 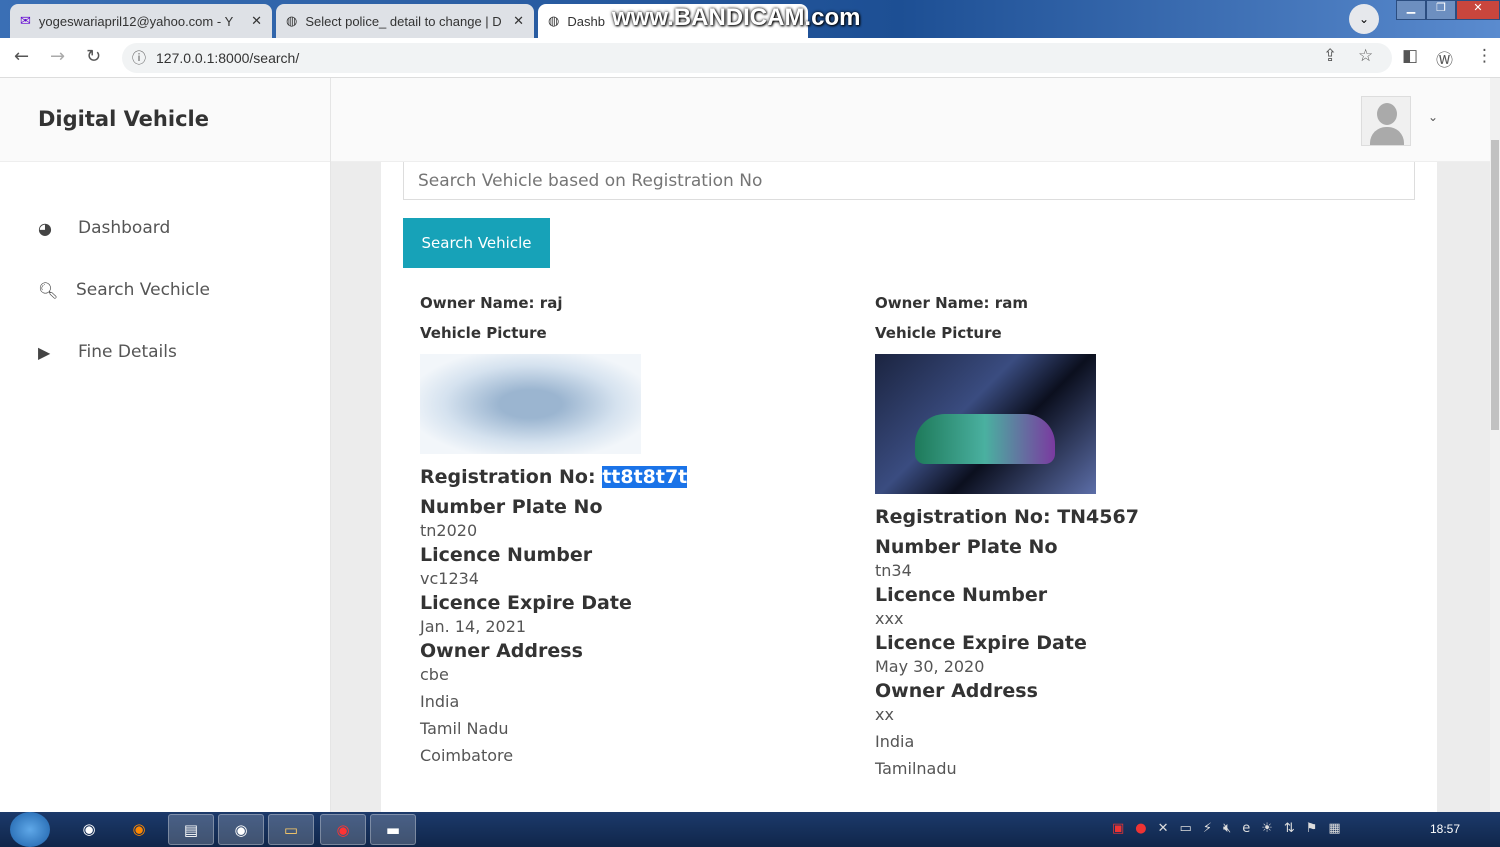 What do you see at coordinates (1207, 828) in the screenshot?
I see `power-icon: ⚡` at bounding box center [1207, 828].